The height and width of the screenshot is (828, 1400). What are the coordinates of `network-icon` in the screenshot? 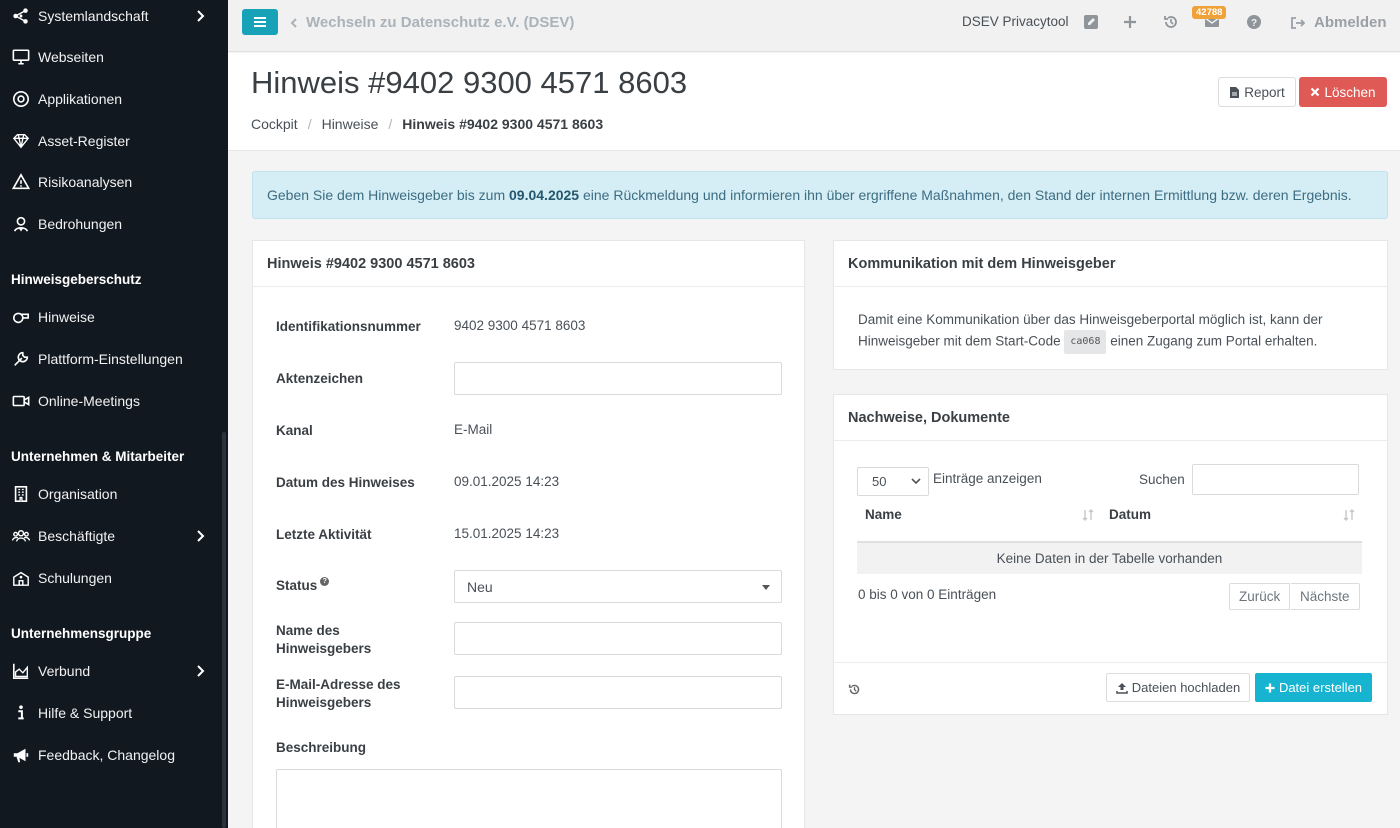 It's located at (21, 16).